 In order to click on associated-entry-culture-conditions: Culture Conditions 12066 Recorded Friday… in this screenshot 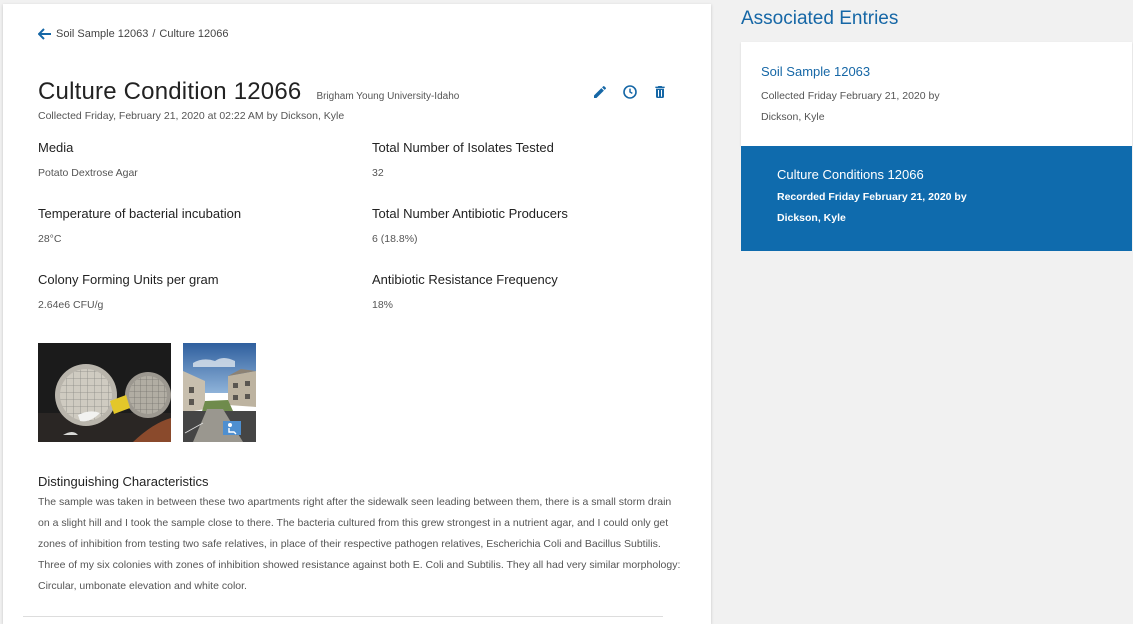, I will do `click(936, 198)`.